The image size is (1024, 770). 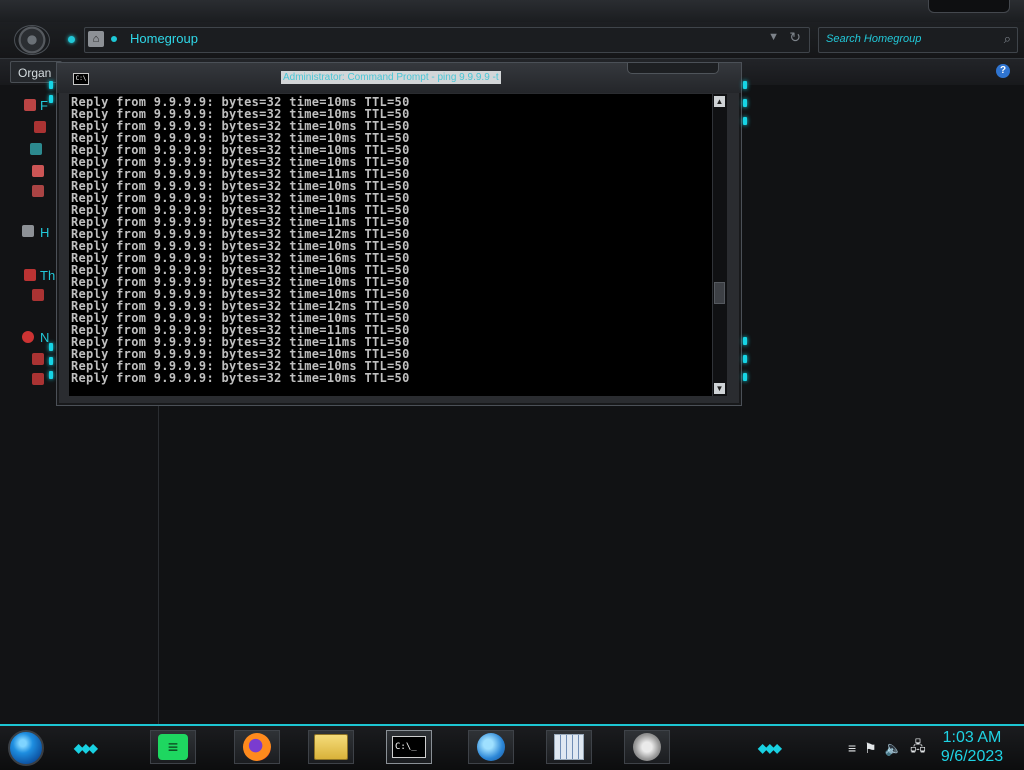 I want to click on taskbar-app-command-prompt: C:\_, so click(x=409, y=747).